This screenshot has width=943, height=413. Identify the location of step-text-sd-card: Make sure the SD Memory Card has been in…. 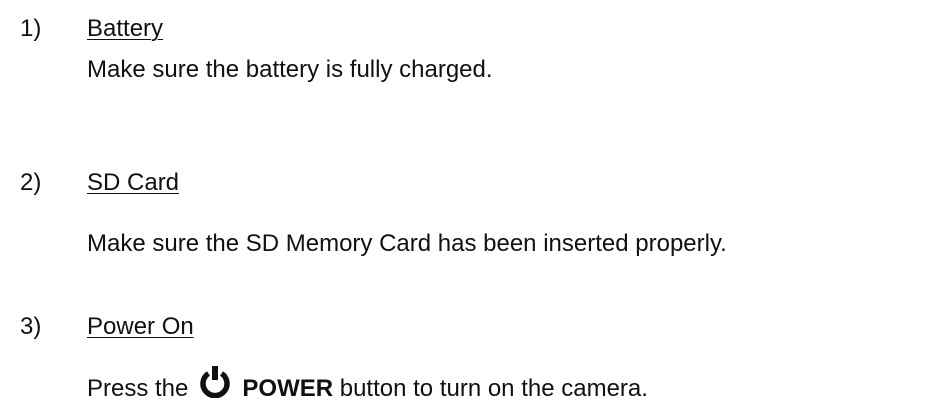
(407, 243).